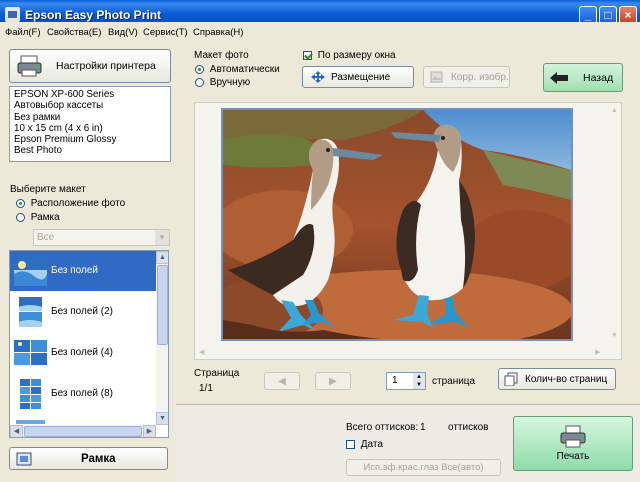 The width and height of the screenshot is (640, 482). Describe the element at coordinates (37, 117) in the screenshot. I see `printer-info-line: Без рамки` at that location.